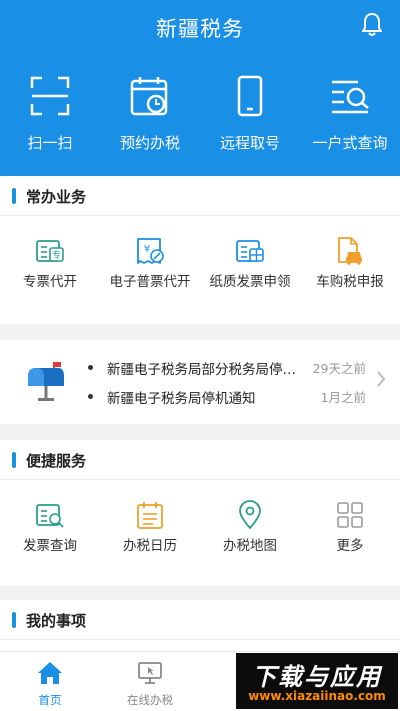 The image size is (400, 711). Describe the element at coordinates (250, 282) in the screenshot. I see `paper-invoice-label: 纸质发票申领` at that location.